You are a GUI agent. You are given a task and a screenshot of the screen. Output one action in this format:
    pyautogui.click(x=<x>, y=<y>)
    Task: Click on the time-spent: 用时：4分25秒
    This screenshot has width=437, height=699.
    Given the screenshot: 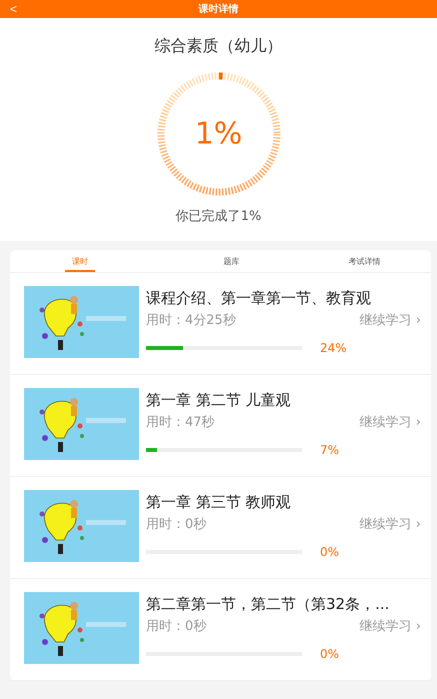 What is the action you would take?
    pyautogui.click(x=191, y=320)
    